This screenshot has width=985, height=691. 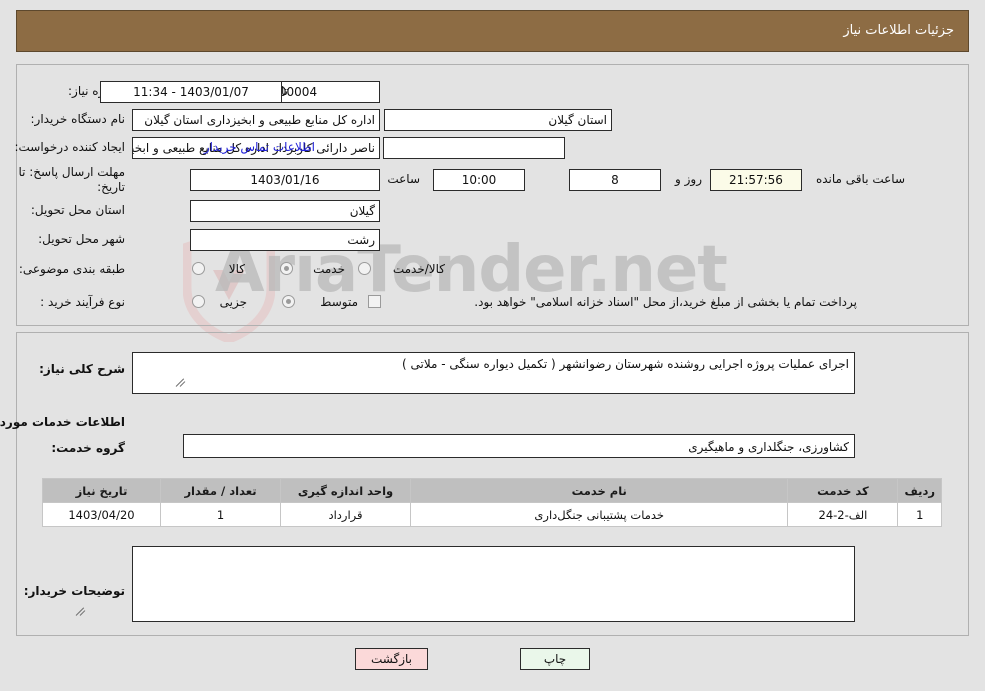 I want to click on delivery-city-label: شهر محل تحویل:, so click(x=81, y=239).